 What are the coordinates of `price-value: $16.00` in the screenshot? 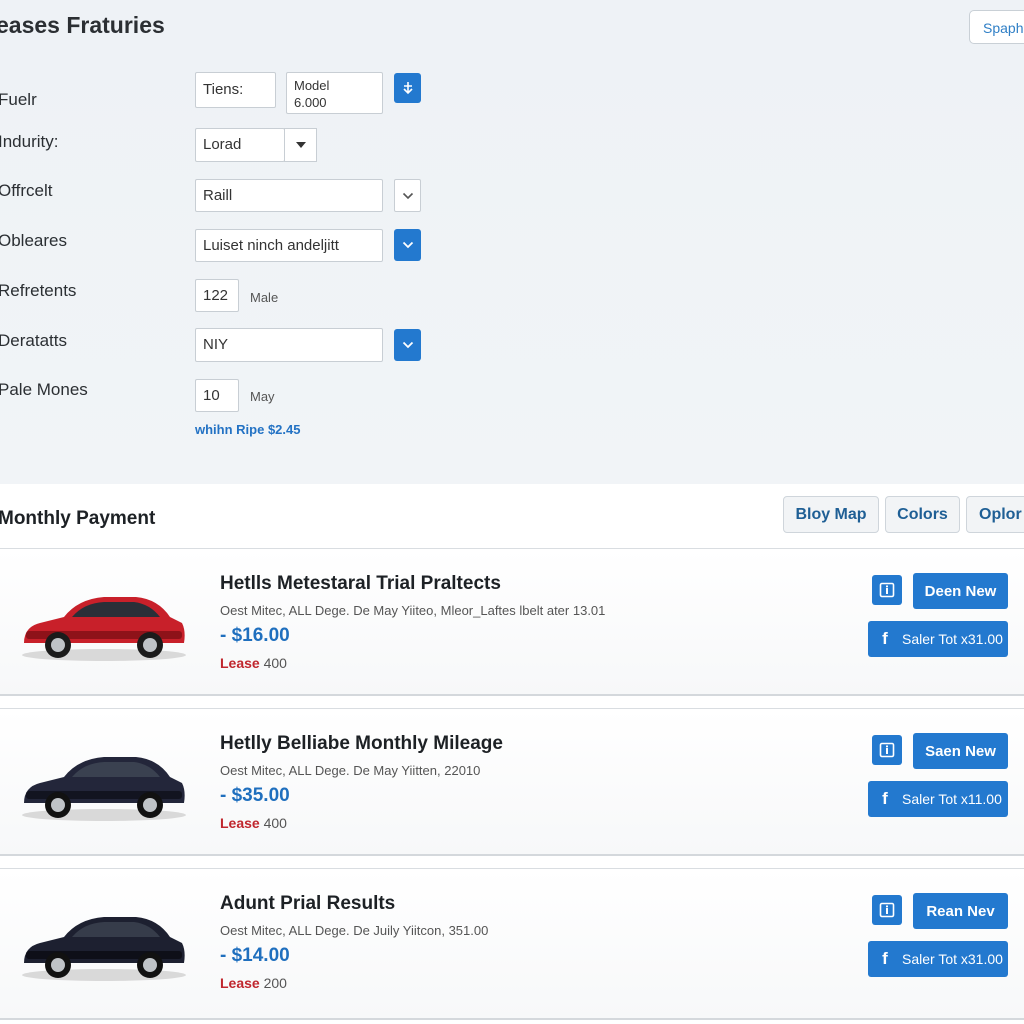 It's located at (260, 635).